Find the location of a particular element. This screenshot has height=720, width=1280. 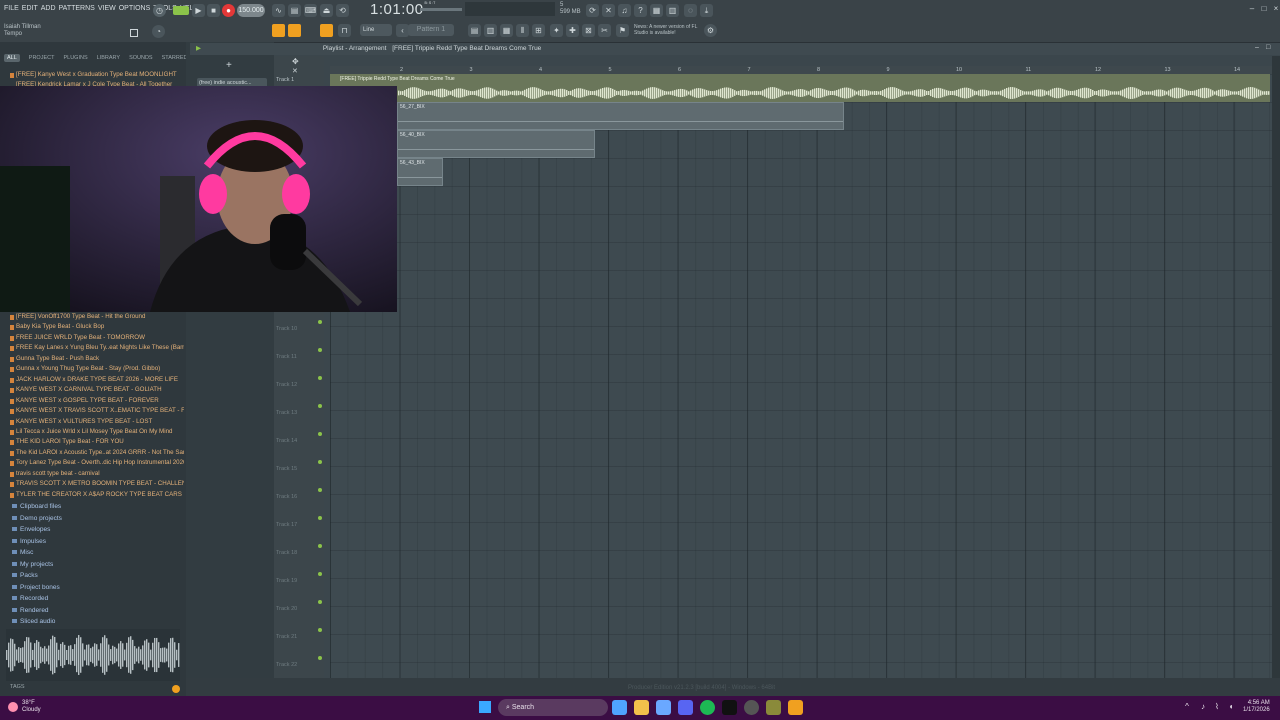

draw-tool-icon is located at coordinates (326, 30).